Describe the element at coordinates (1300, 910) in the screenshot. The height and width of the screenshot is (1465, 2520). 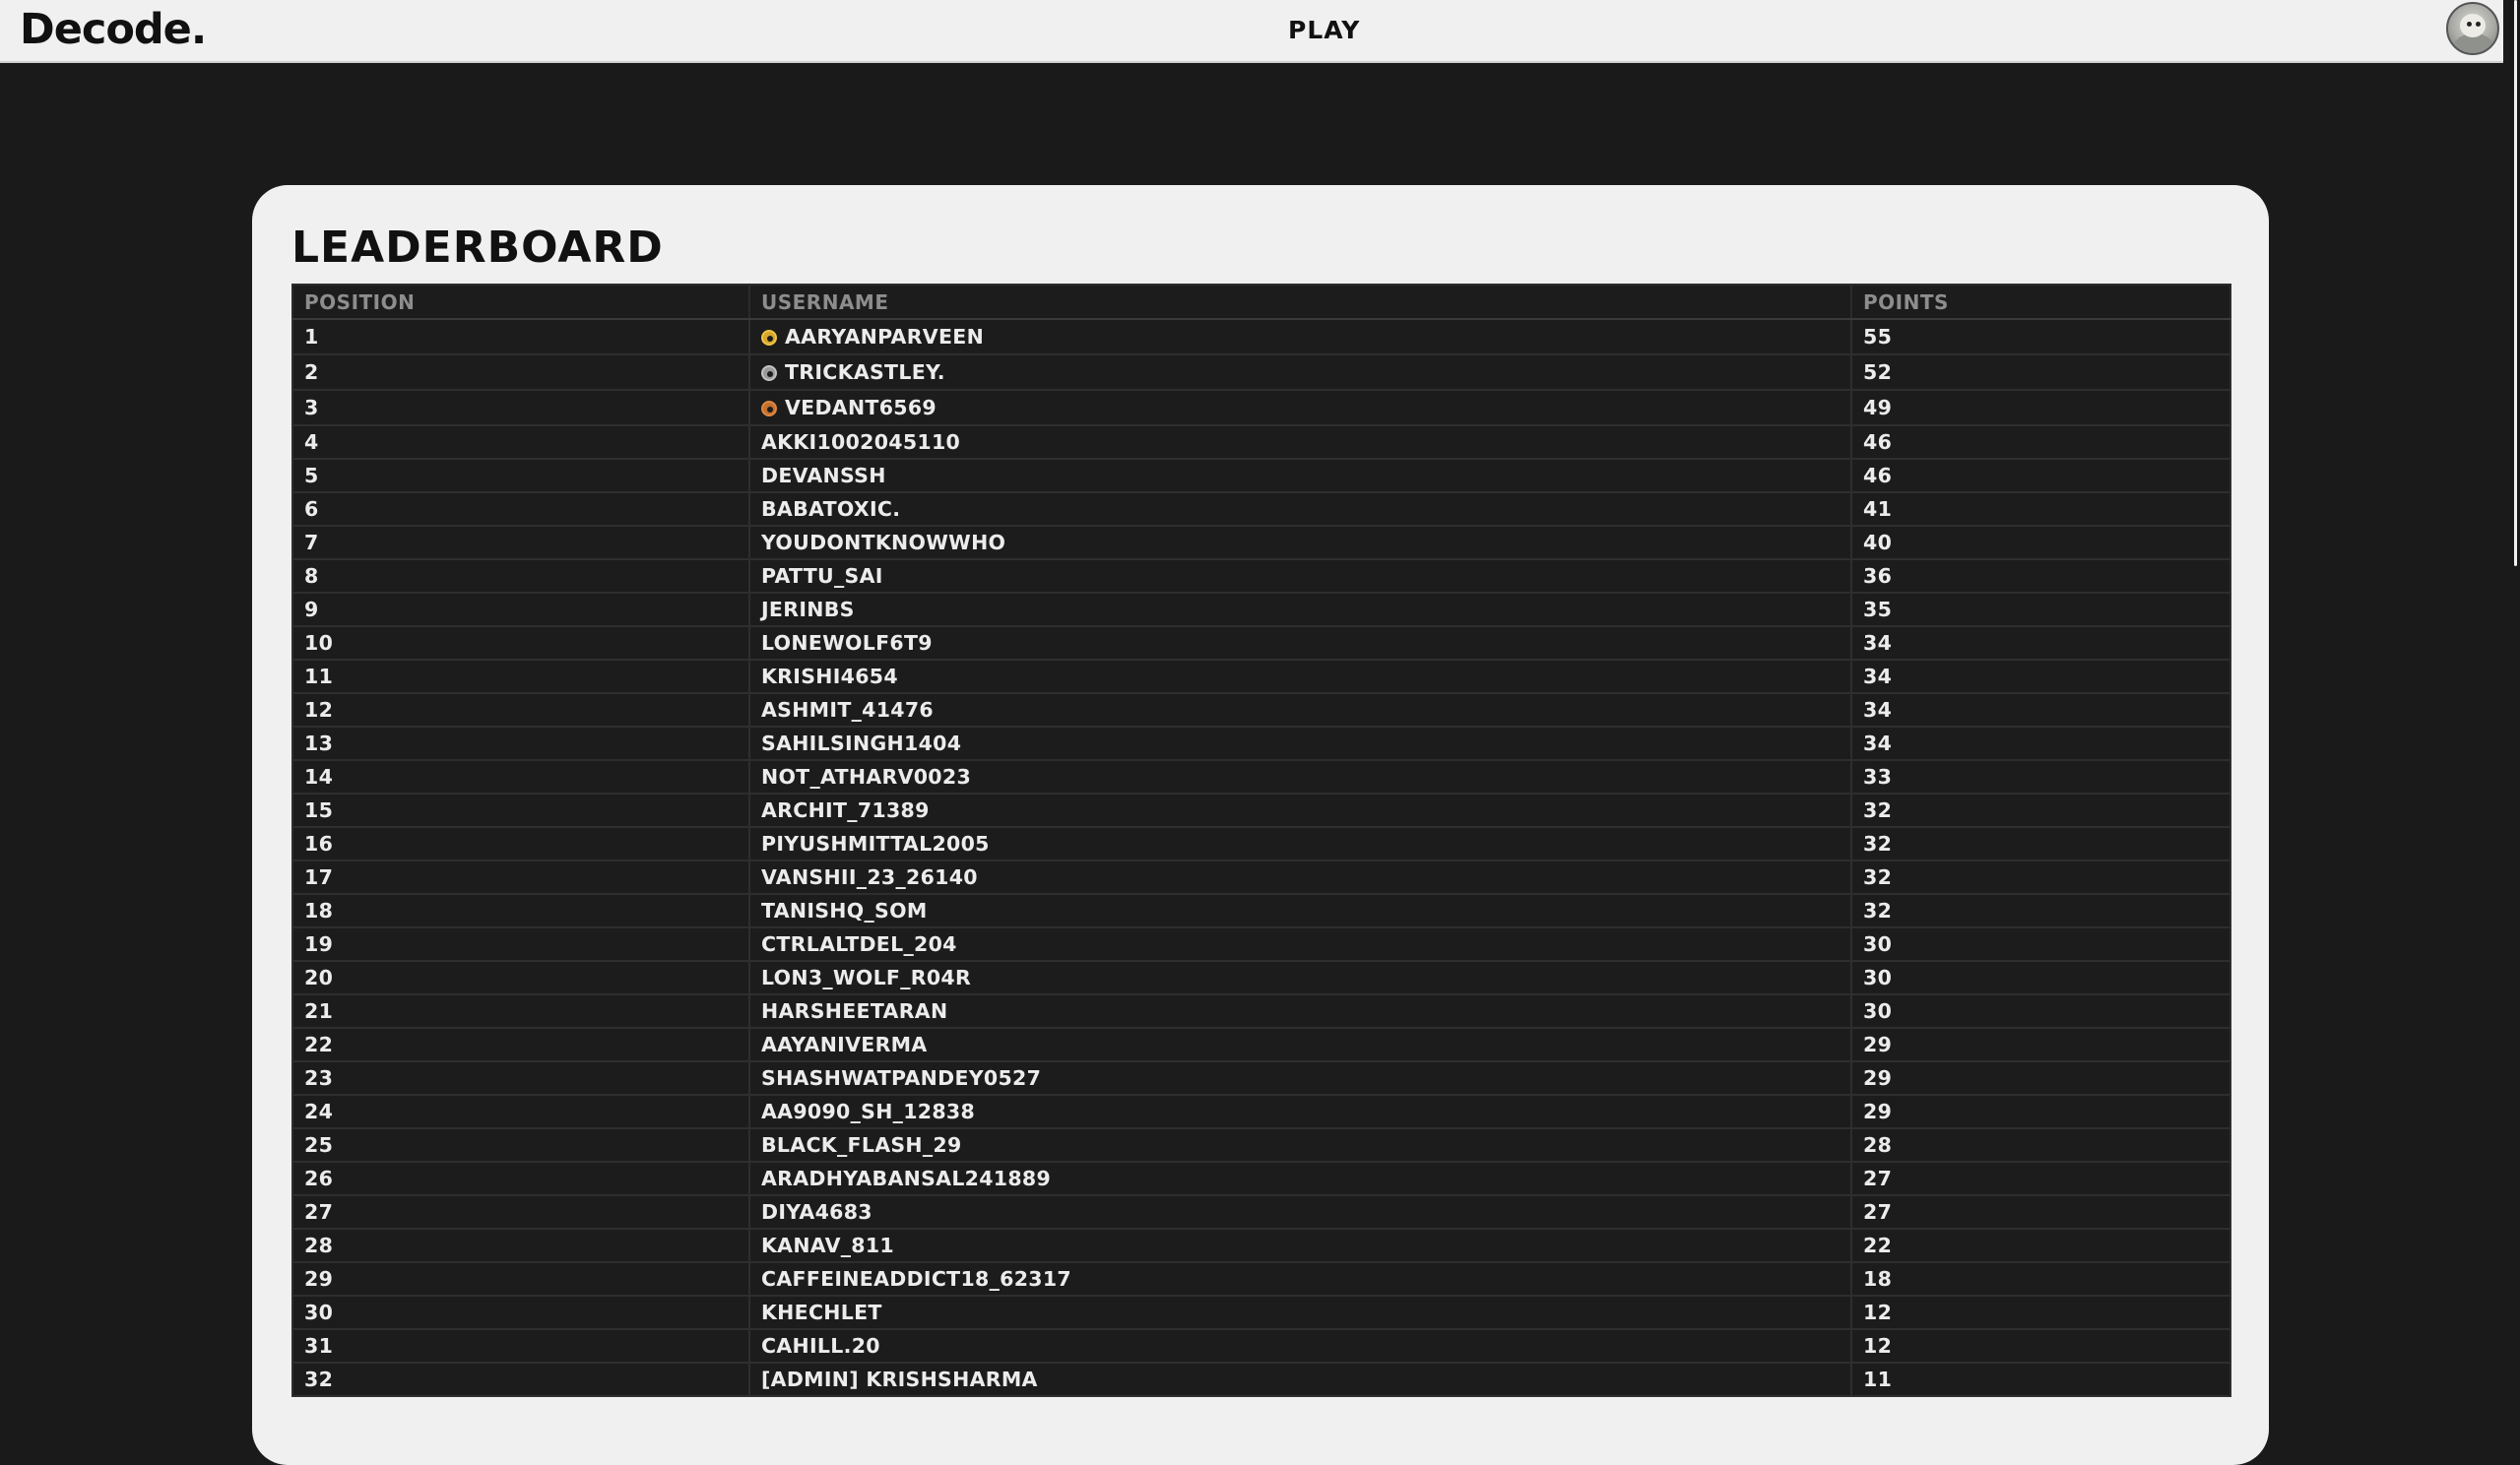
I see `username-cell: TANISHQ_SOM` at that location.